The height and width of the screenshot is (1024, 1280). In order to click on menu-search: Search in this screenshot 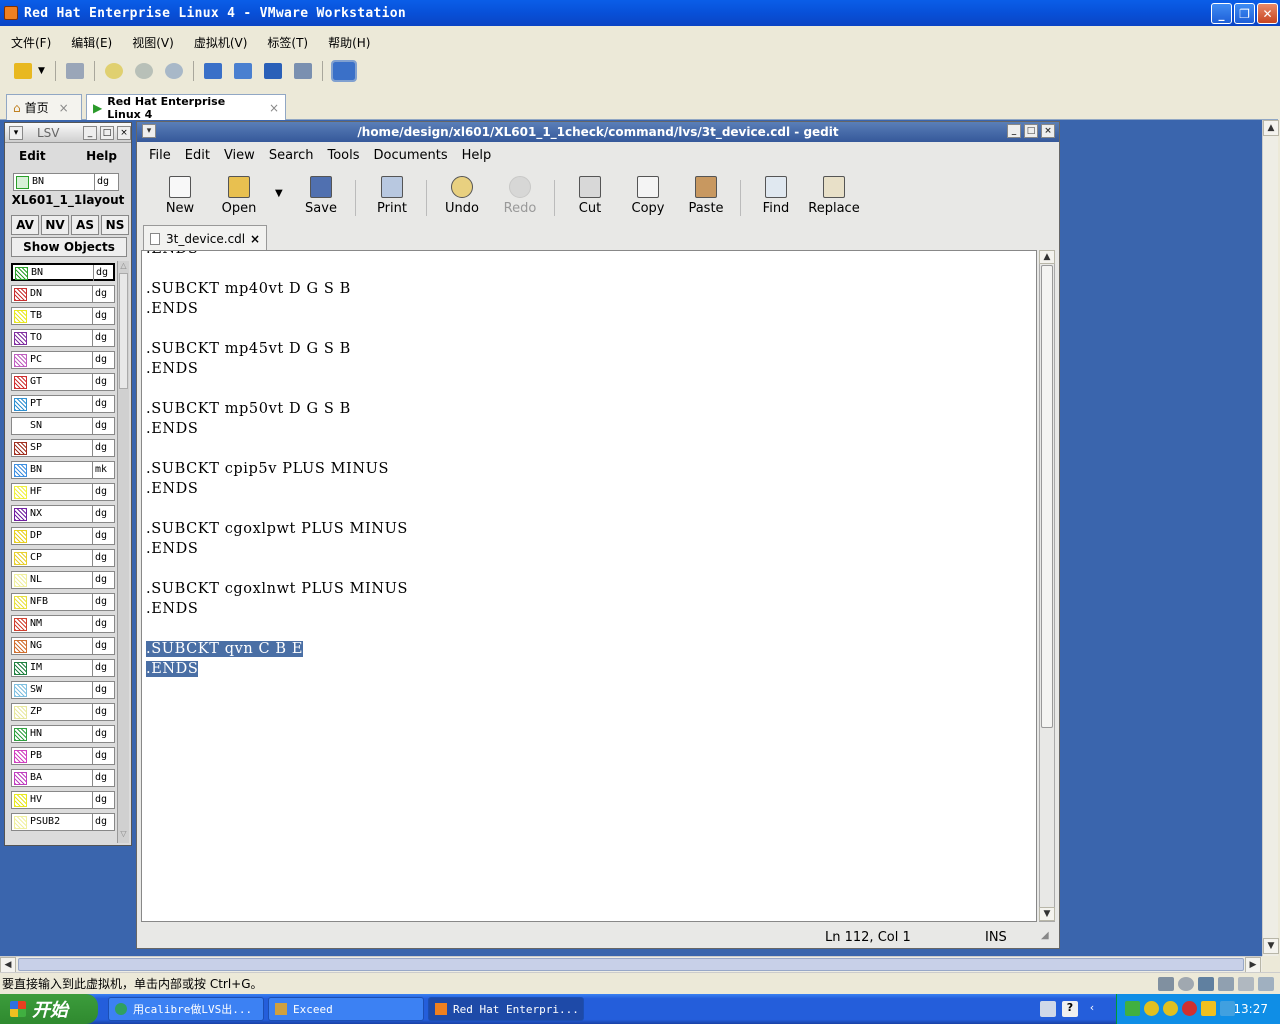, I will do `click(291, 155)`.